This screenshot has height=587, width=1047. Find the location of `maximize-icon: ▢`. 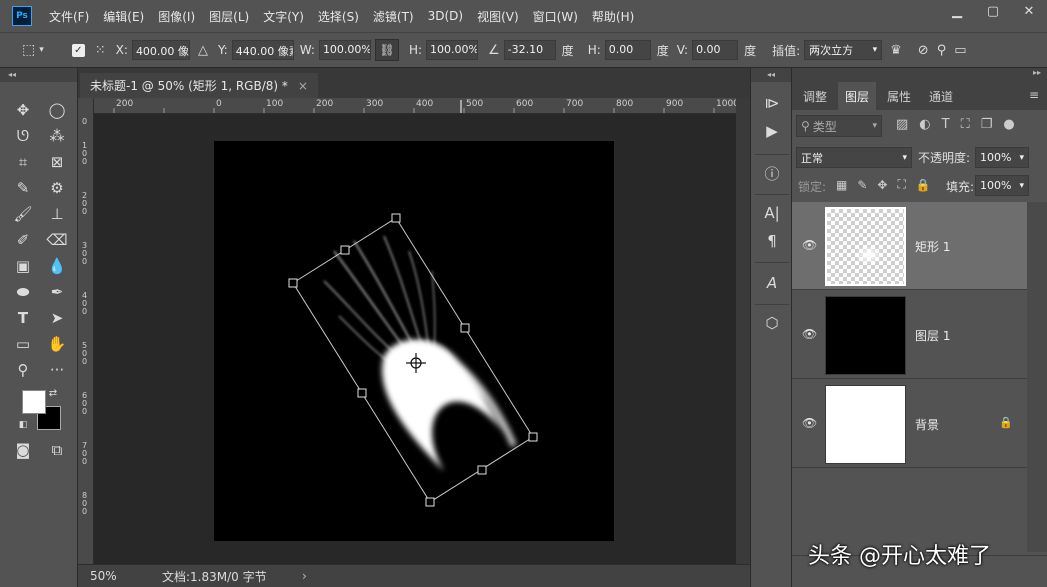

maximize-icon: ▢ is located at coordinates (993, 11).